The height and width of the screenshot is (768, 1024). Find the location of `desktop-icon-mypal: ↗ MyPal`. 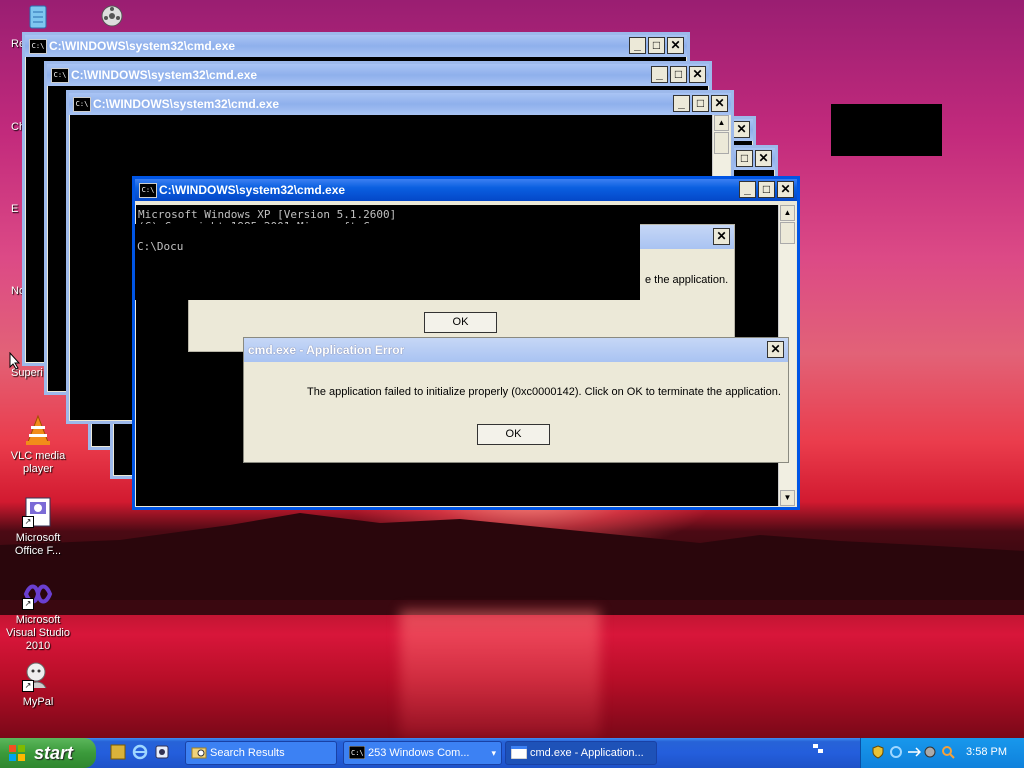

desktop-icon-mypal: ↗ MyPal is located at coordinates (38, 684).